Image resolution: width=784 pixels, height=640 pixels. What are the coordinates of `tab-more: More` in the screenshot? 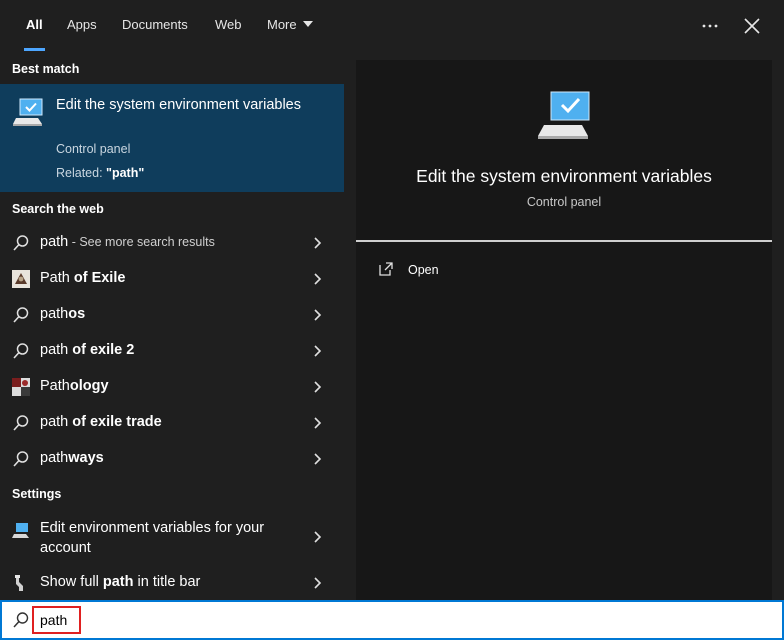 It's located at (290, 26).